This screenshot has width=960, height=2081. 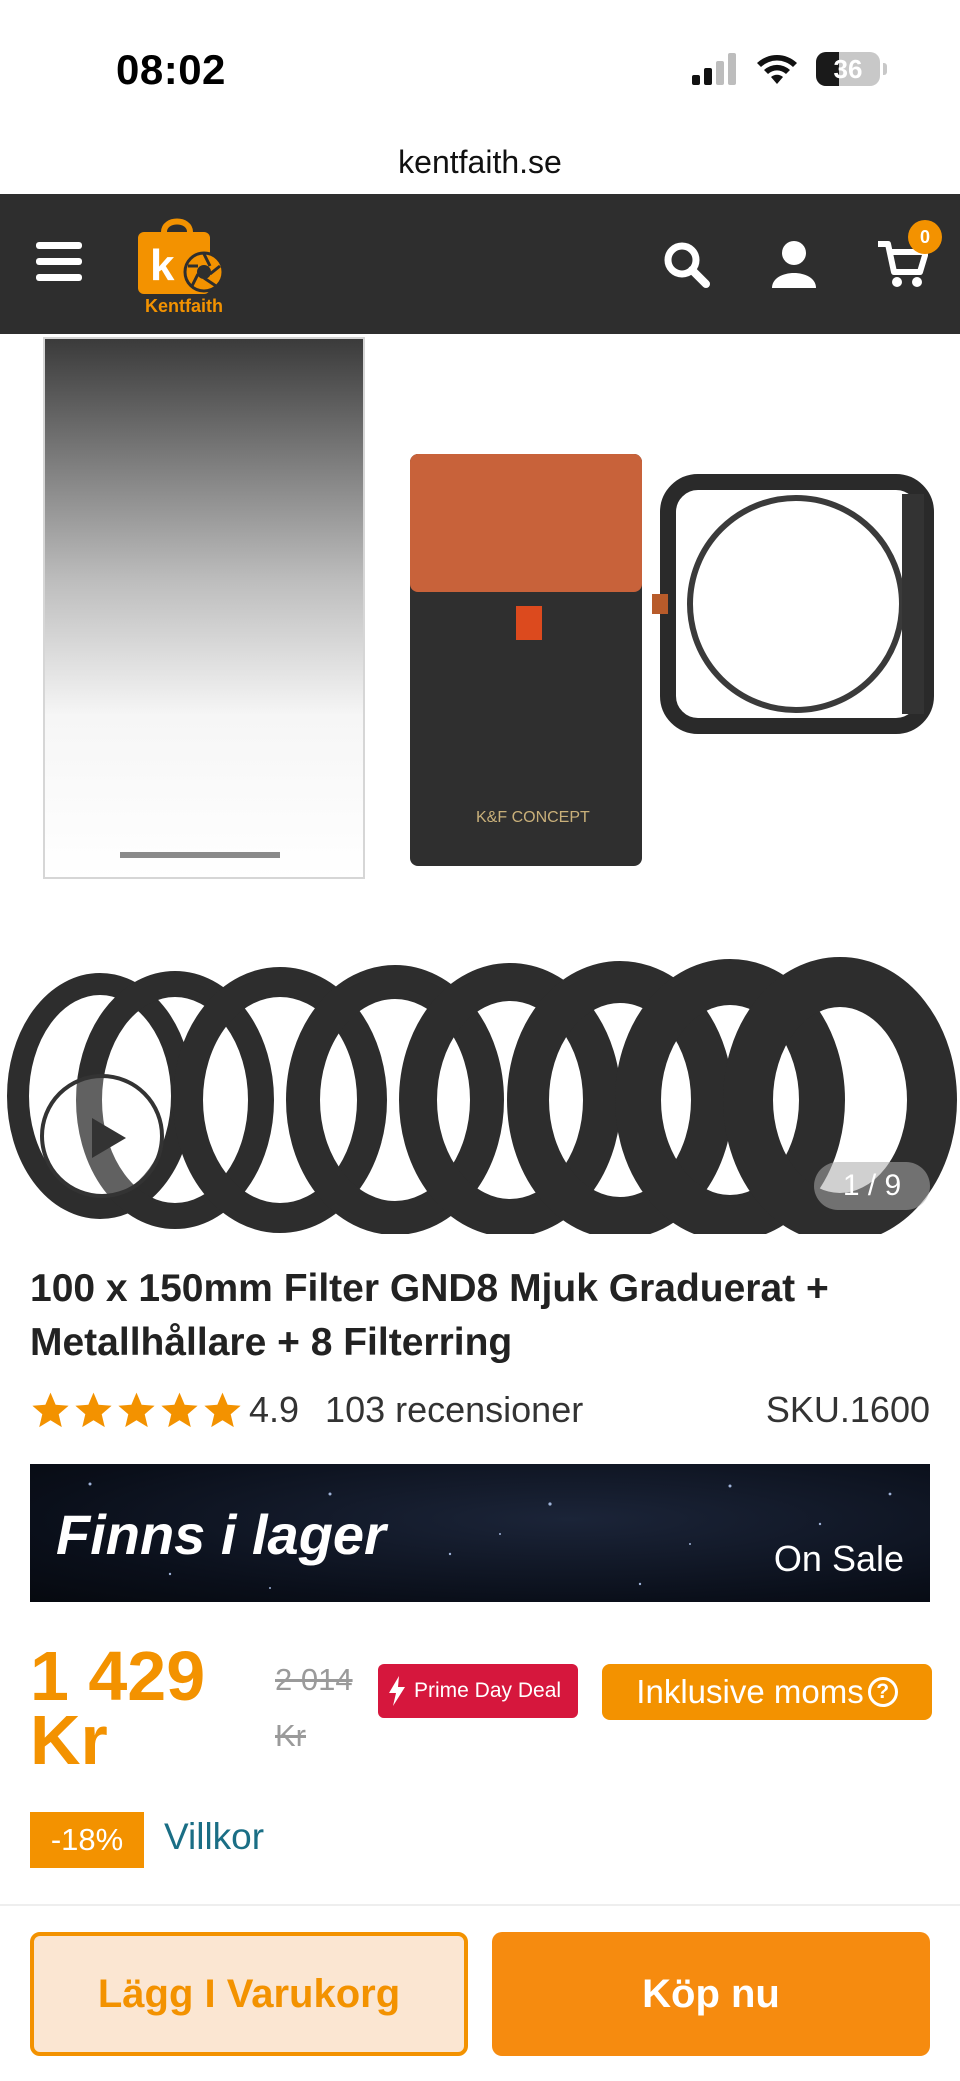 What do you see at coordinates (848, 68) in the screenshot?
I see `battery-level: 36` at bounding box center [848, 68].